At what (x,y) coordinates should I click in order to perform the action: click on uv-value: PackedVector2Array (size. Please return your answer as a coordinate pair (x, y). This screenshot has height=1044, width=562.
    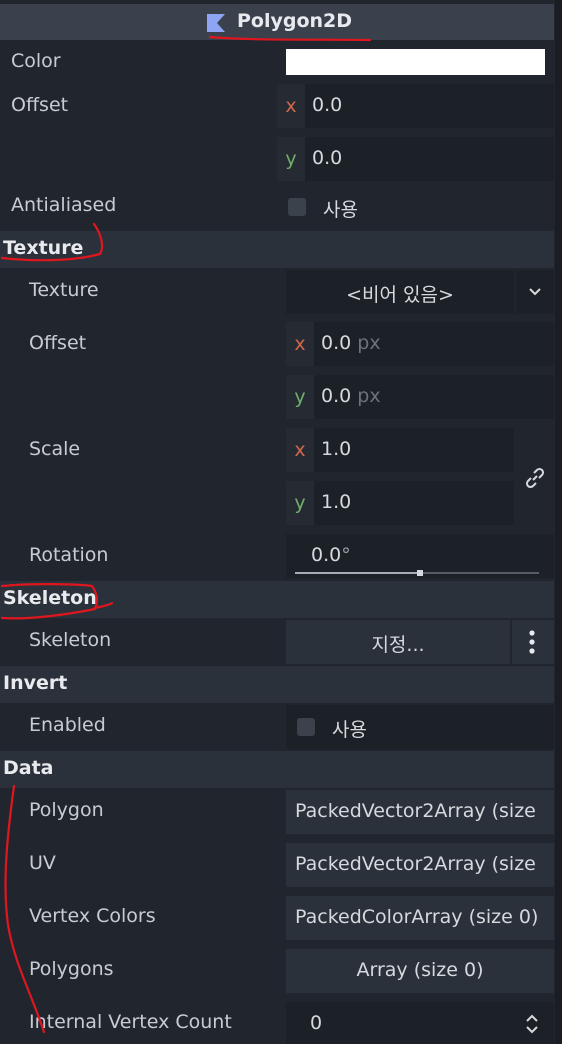
    Looking at the image, I should click on (415, 864).